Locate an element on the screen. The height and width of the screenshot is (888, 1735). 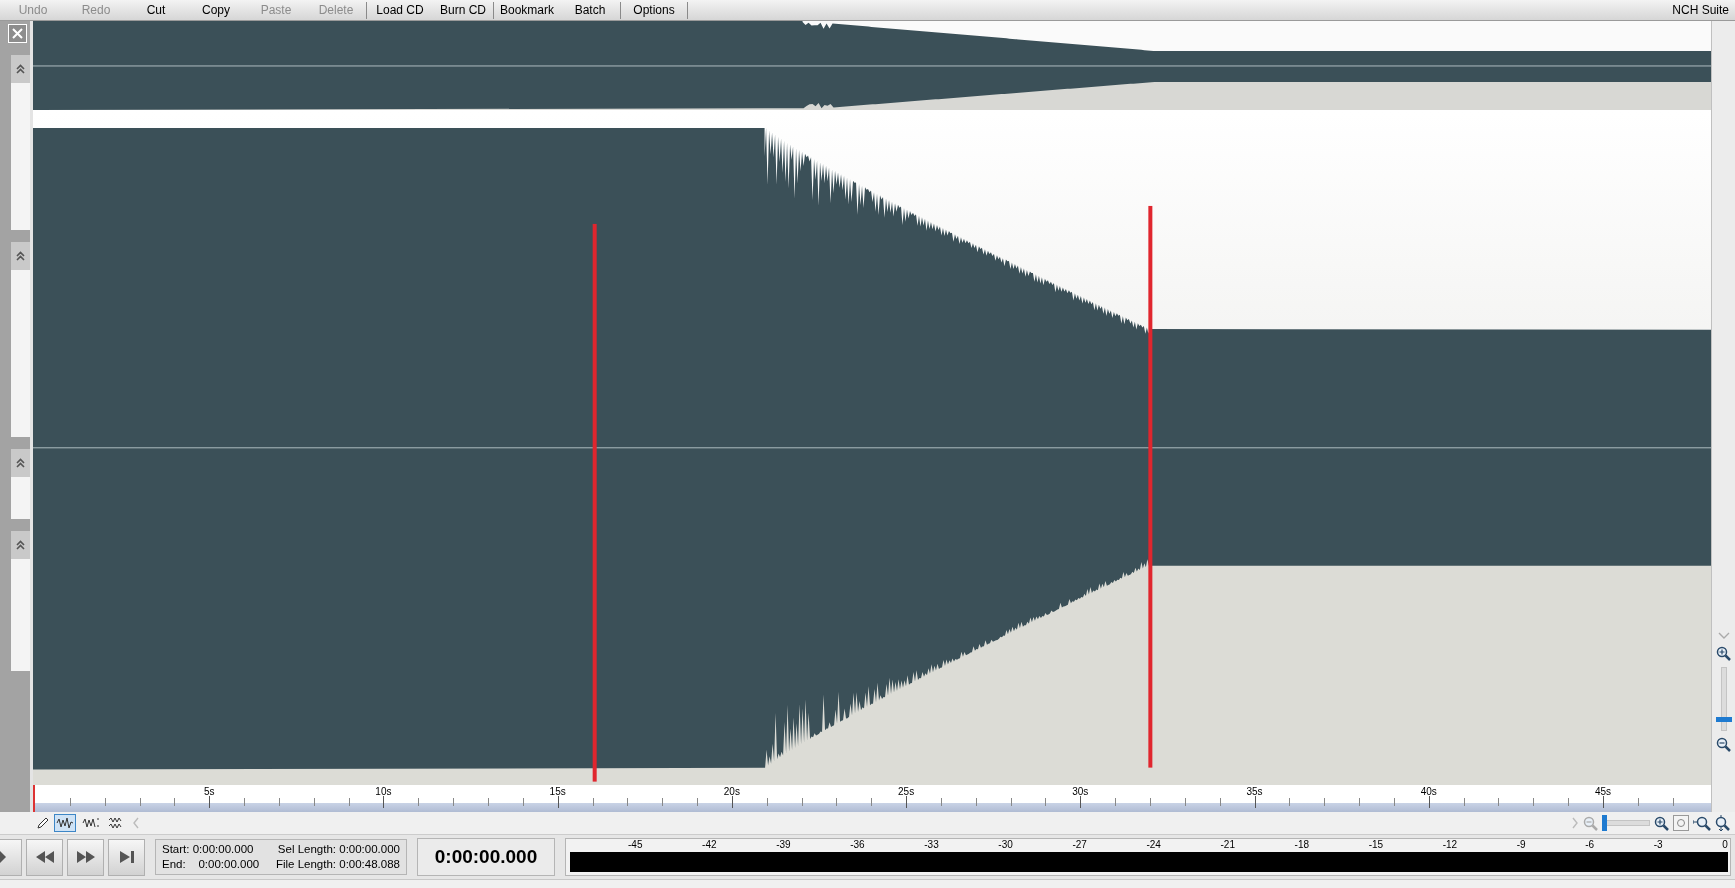
timeline-label: 35s is located at coordinates (1254, 791).